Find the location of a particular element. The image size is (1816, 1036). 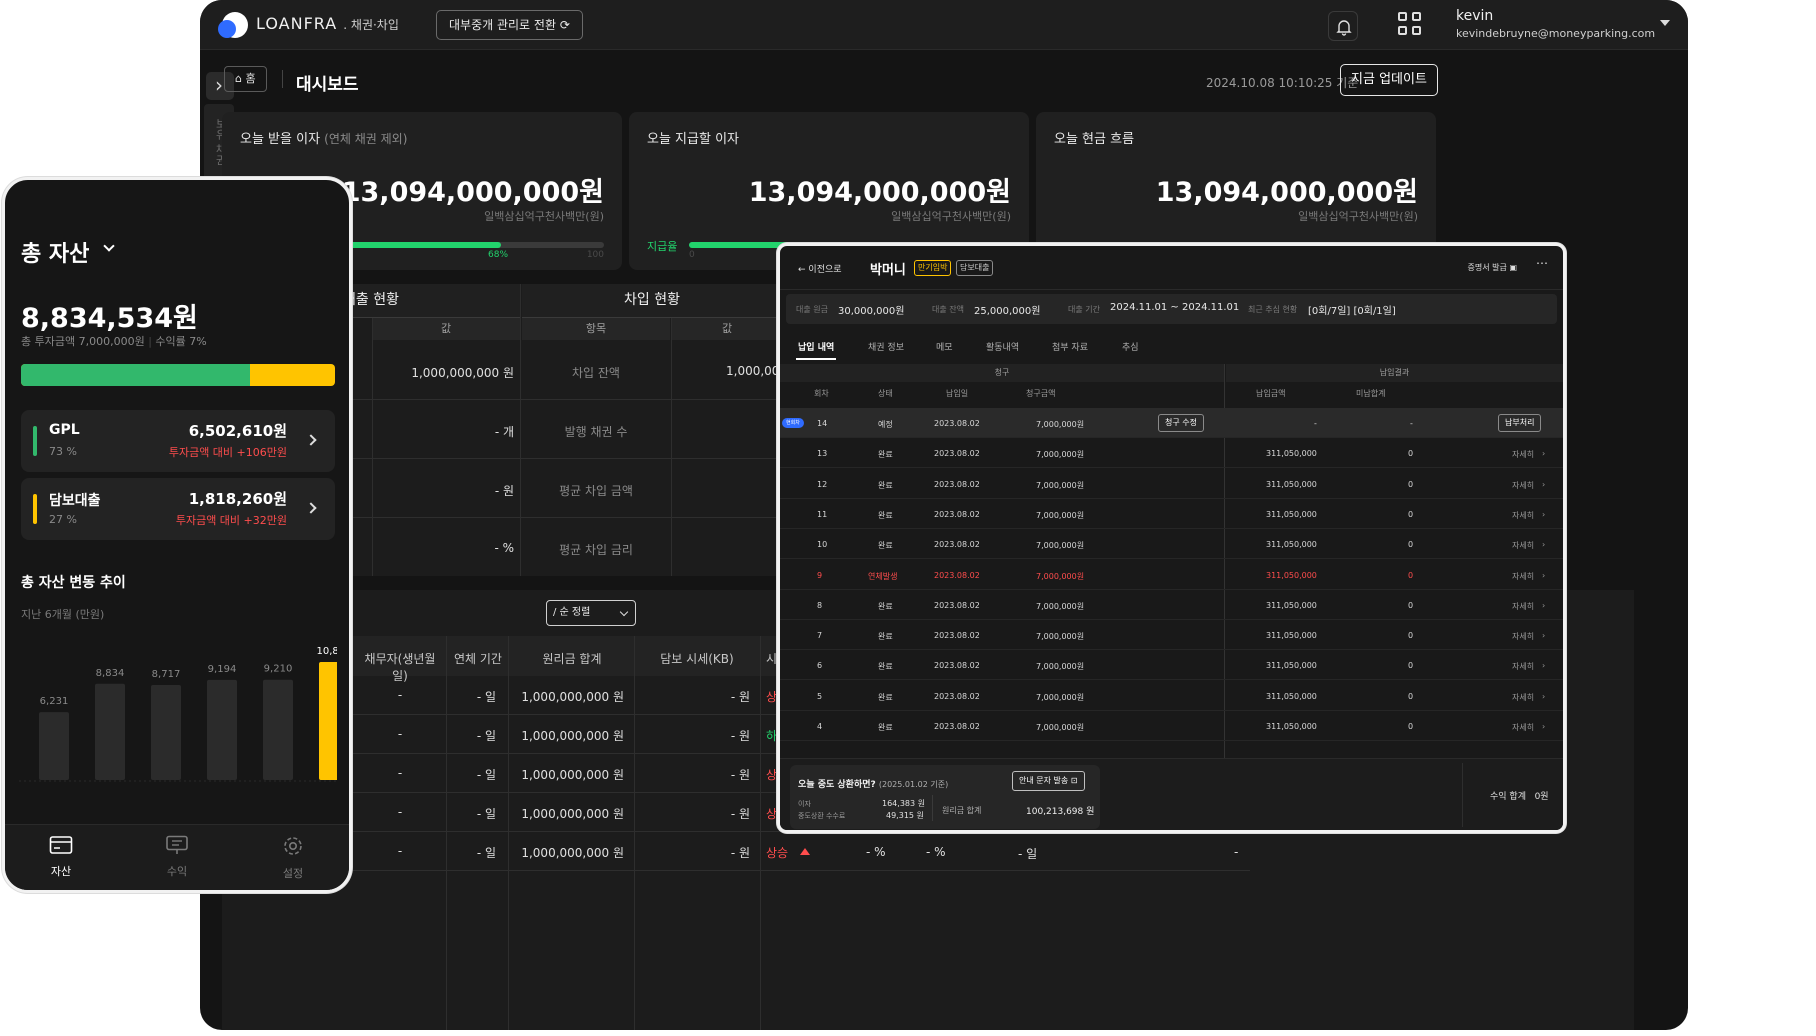

card-amount: 13,094,000,000원 is located at coordinates (879, 192).